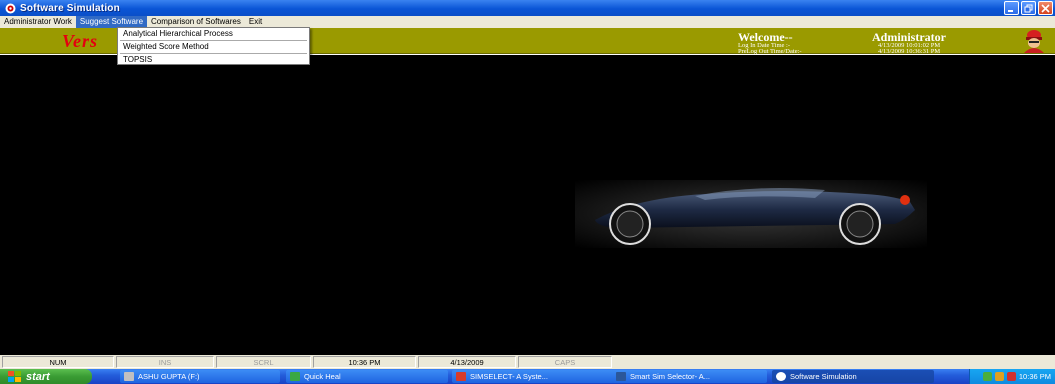 This screenshot has height=384, width=1055. I want to click on quick-heal-icon, so click(295, 376).